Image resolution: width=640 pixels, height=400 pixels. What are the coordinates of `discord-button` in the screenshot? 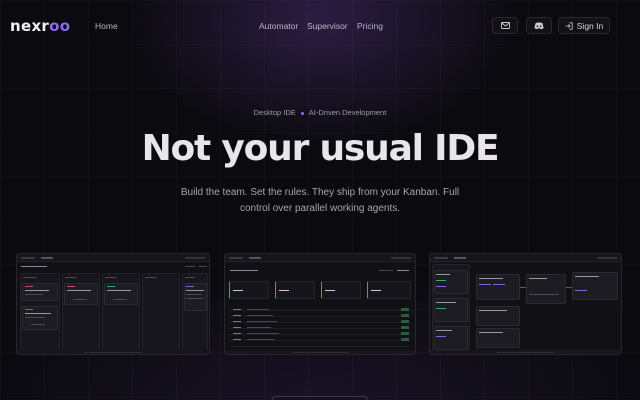 It's located at (539, 25).